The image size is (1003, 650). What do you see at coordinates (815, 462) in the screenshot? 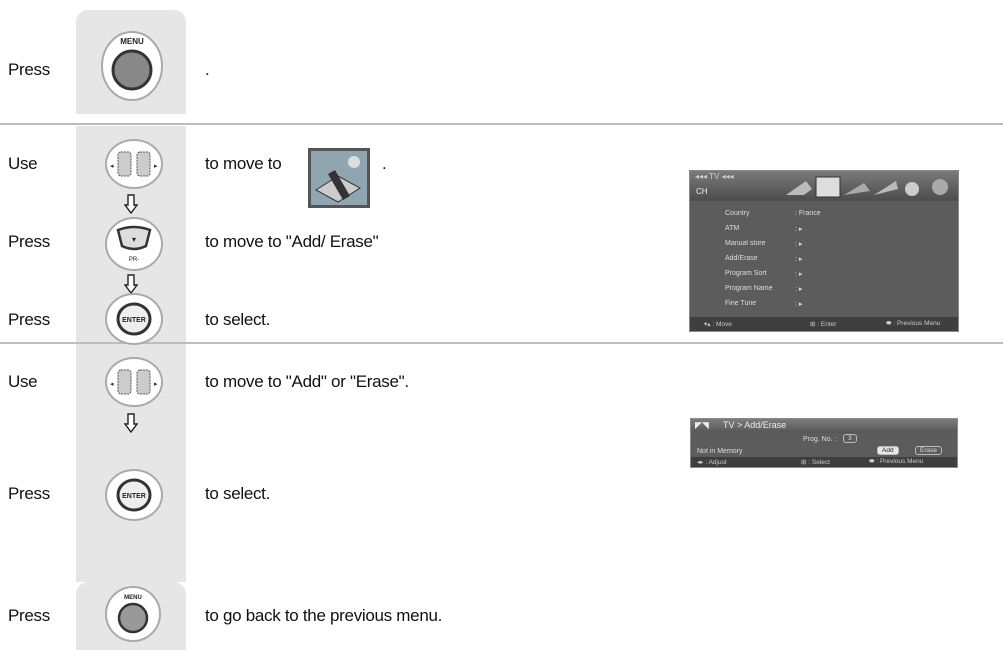
I see `footer-select: ⊞ : Select` at bounding box center [815, 462].